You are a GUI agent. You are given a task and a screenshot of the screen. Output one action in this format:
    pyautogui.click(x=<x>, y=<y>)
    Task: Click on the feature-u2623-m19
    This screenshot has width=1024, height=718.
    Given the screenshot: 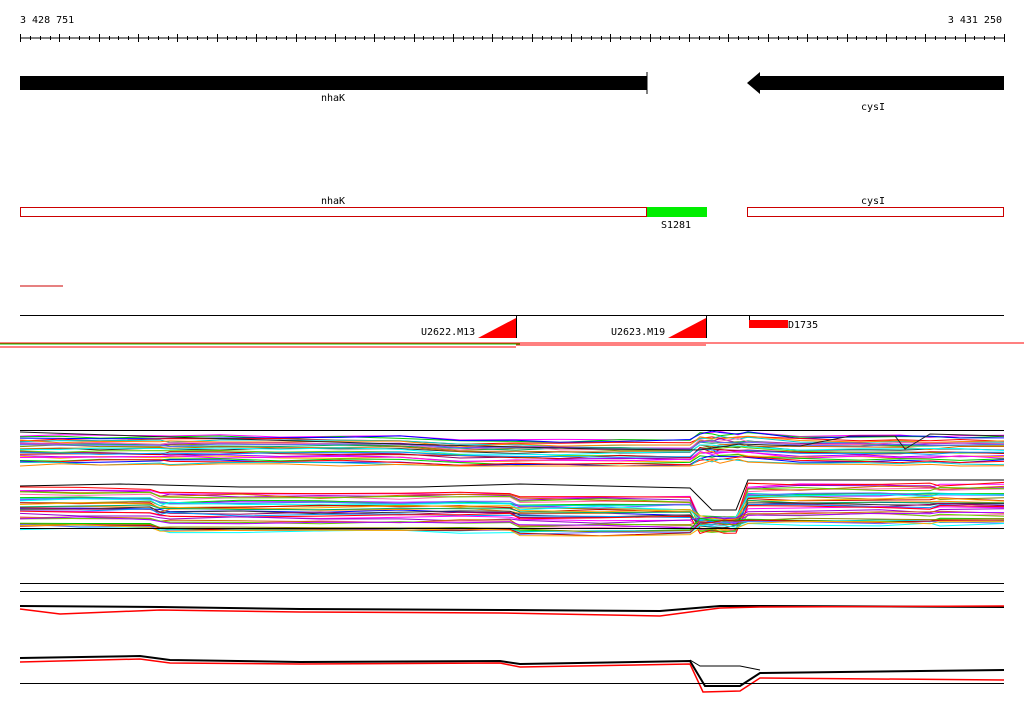 What is the action you would take?
    pyautogui.click(x=687, y=328)
    